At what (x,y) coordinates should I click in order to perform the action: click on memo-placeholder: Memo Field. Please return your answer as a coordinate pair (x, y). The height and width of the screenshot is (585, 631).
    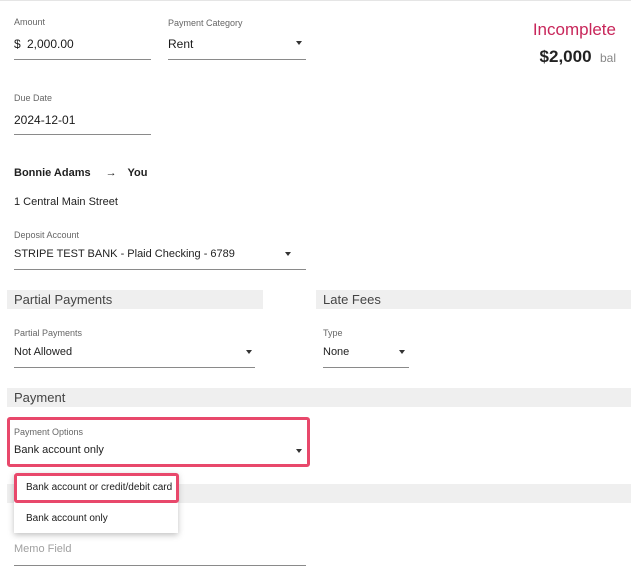
    Looking at the image, I should click on (43, 549).